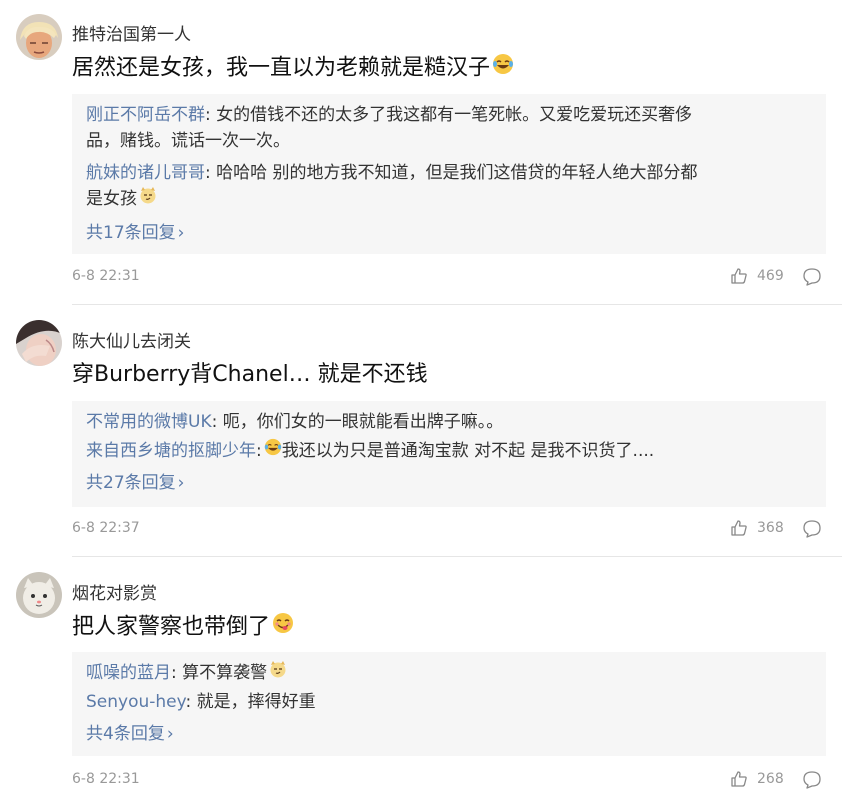 This screenshot has height=801, width=842. I want to click on reply-item: 呱噪的蓝月: 算不算袭警, so click(449, 673).